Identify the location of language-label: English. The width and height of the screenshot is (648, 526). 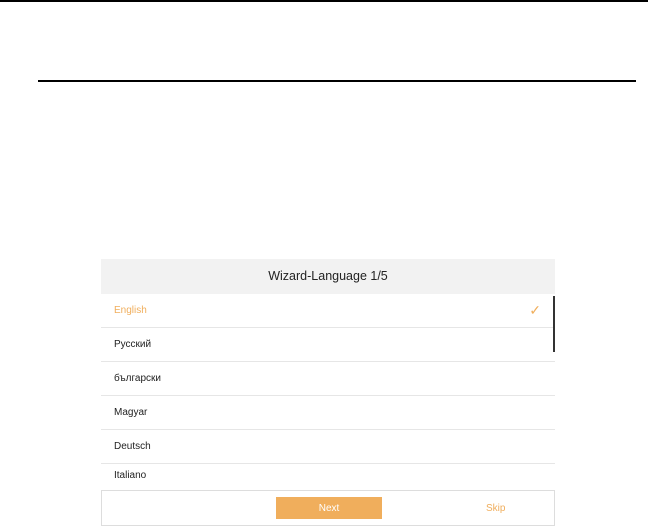
(130, 310).